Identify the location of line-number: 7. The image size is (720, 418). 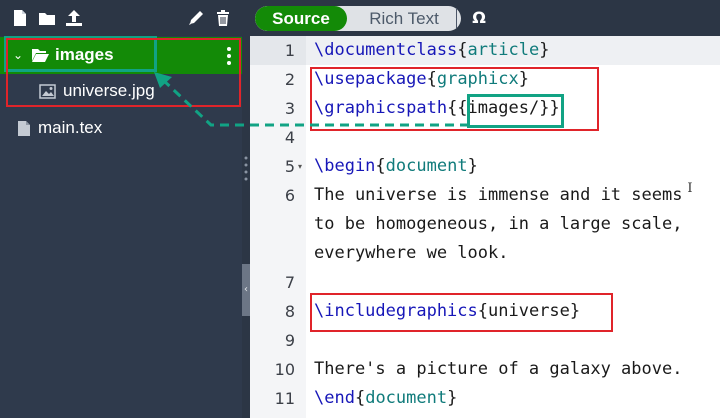
(289, 282).